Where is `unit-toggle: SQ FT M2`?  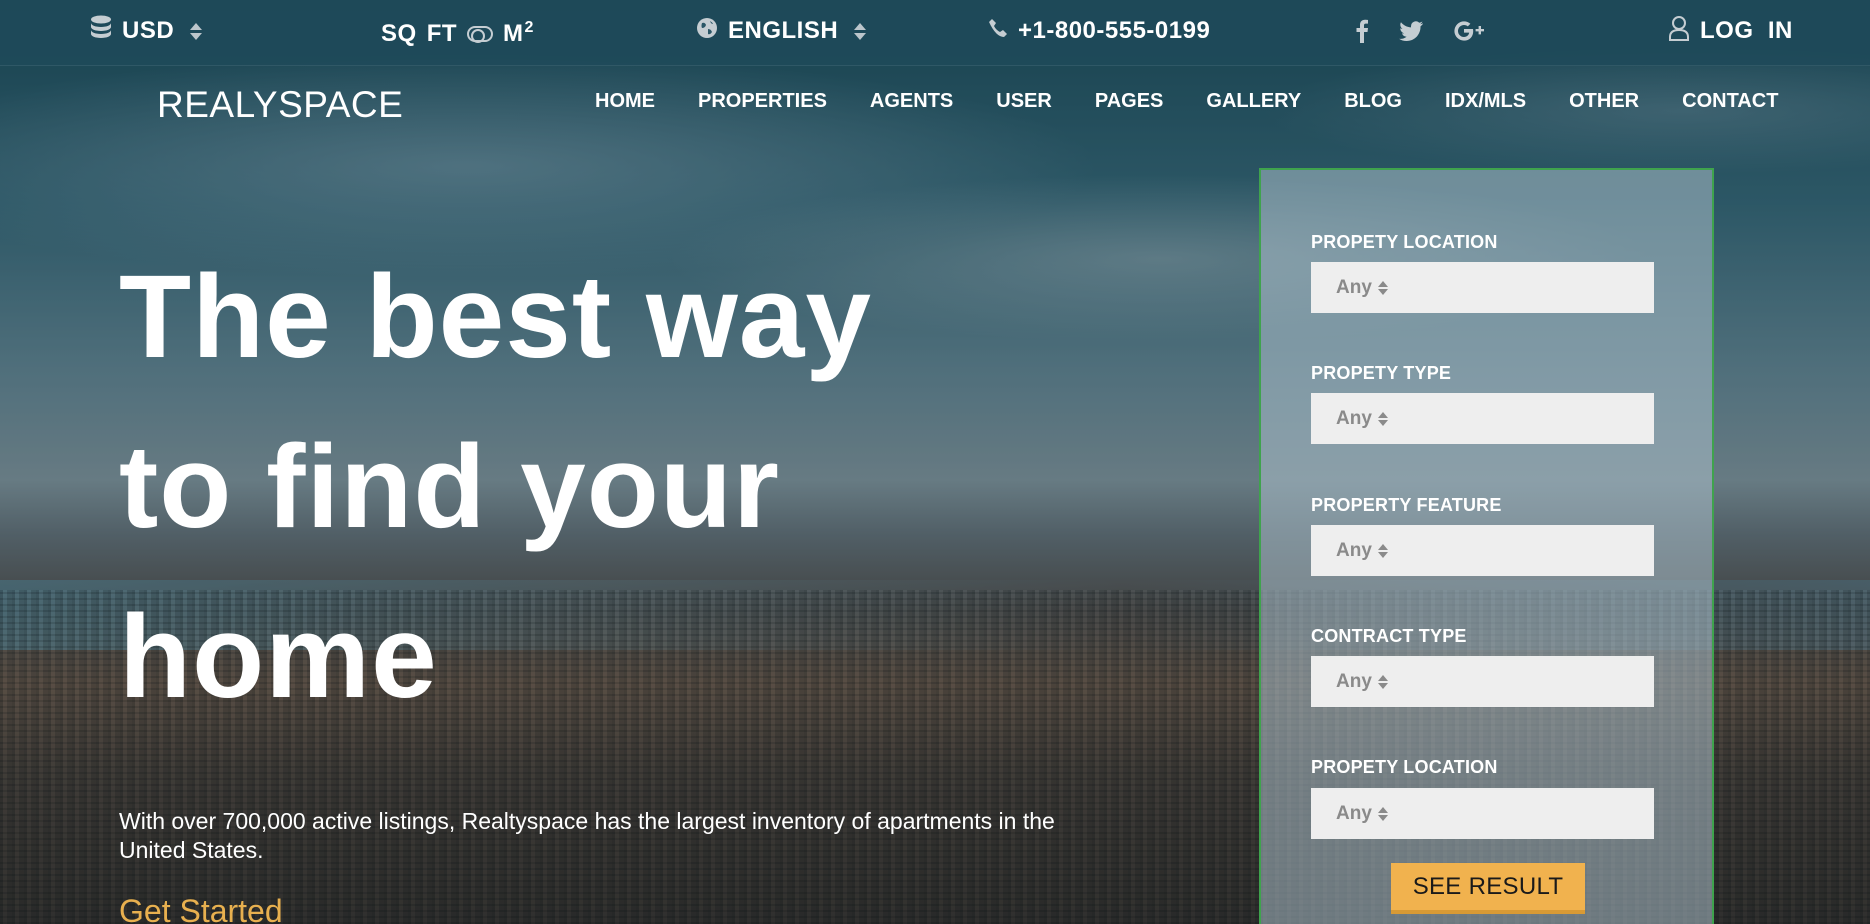 unit-toggle: SQ FT M2 is located at coordinates (457, 34).